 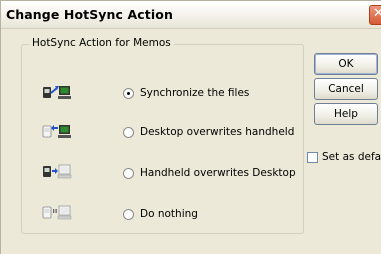 What do you see at coordinates (191, 15) in the screenshot?
I see `title-bar: Change HotSync Action ✕` at bounding box center [191, 15].